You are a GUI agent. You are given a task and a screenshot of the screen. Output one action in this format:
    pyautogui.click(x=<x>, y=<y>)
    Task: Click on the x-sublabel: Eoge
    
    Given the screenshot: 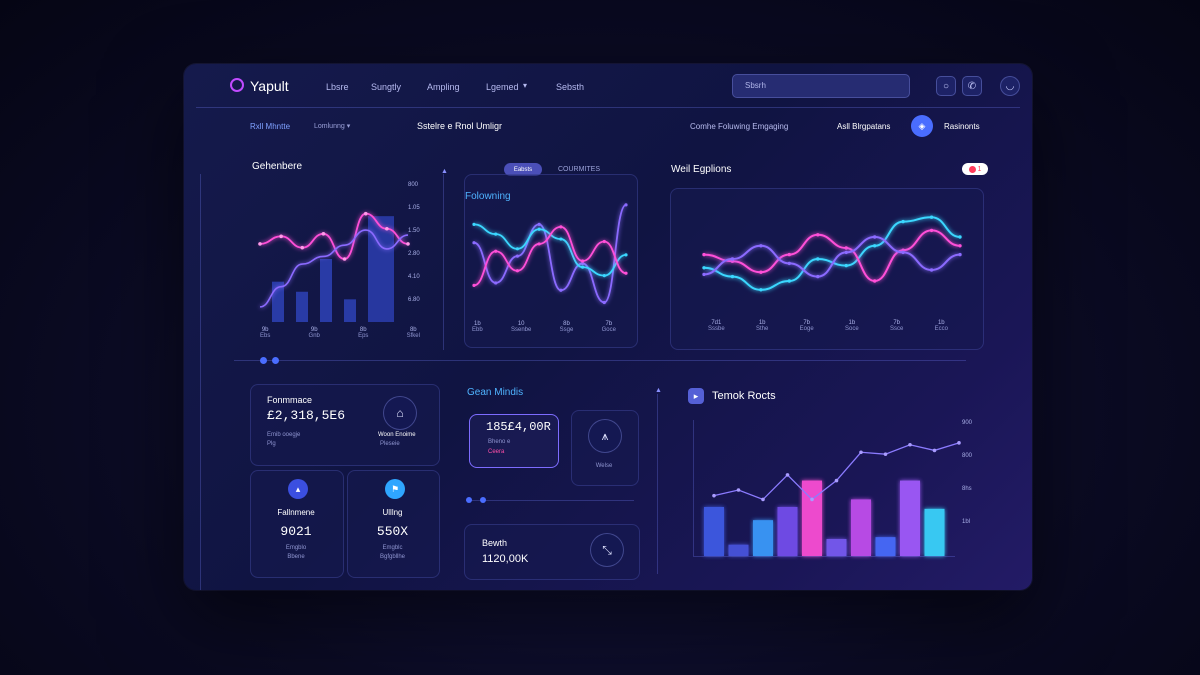 What is the action you would take?
    pyautogui.click(x=806, y=329)
    